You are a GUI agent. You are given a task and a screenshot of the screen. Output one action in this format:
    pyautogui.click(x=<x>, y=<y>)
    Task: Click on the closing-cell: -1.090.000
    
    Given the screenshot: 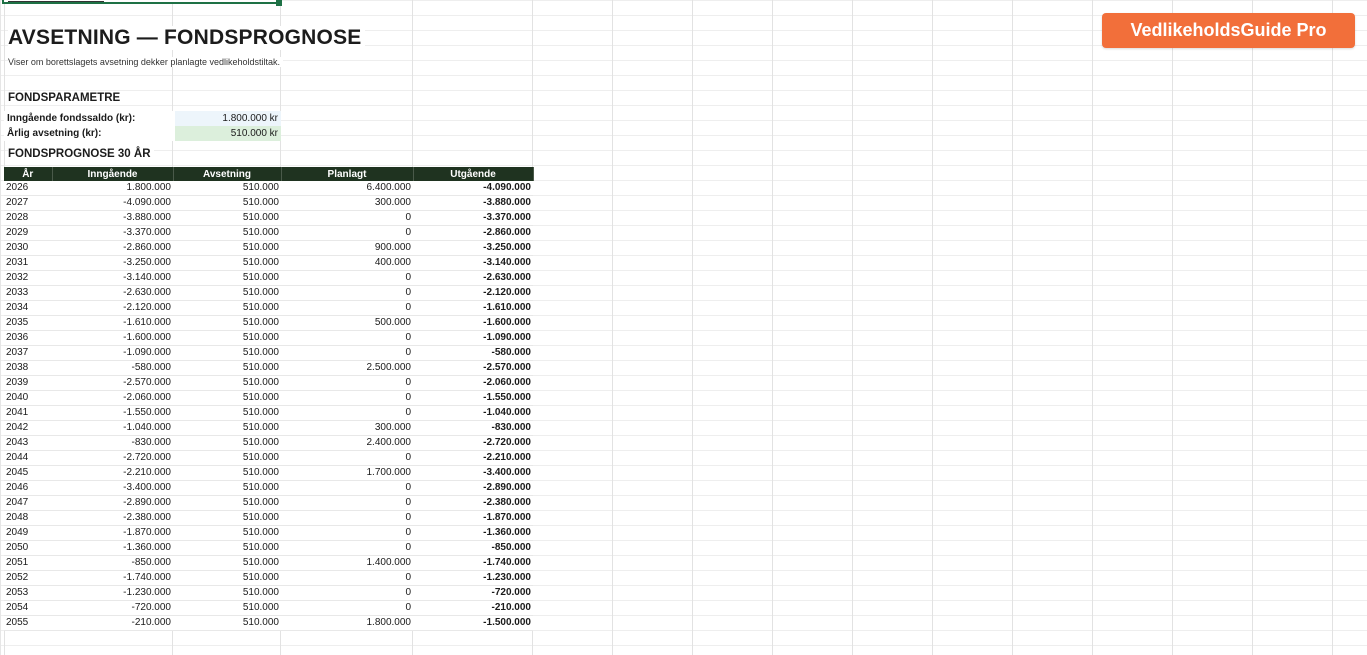 What is the action you would take?
    pyautogui.click(x=473, y=338)
    